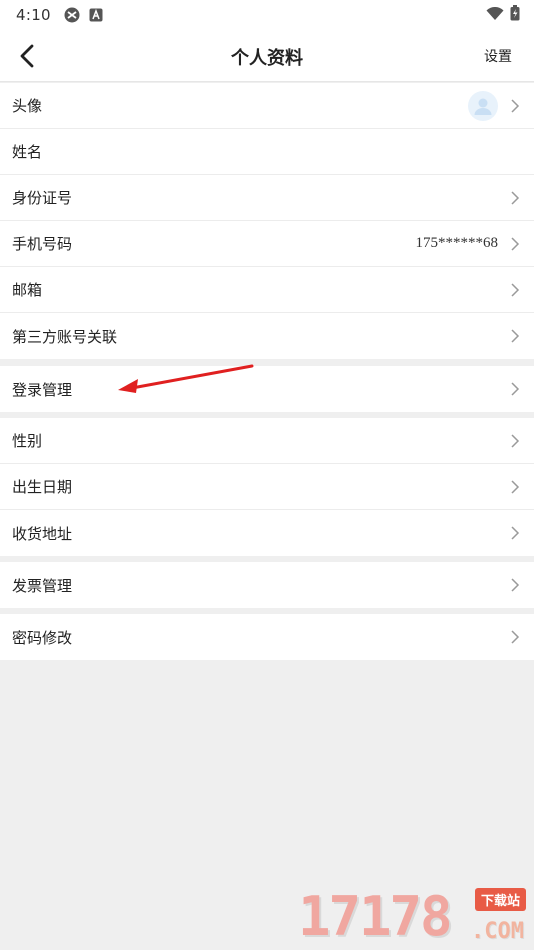 This screenshot has height=950, width=534. I want to click on page-title: 个人资料, so click(267, 58).